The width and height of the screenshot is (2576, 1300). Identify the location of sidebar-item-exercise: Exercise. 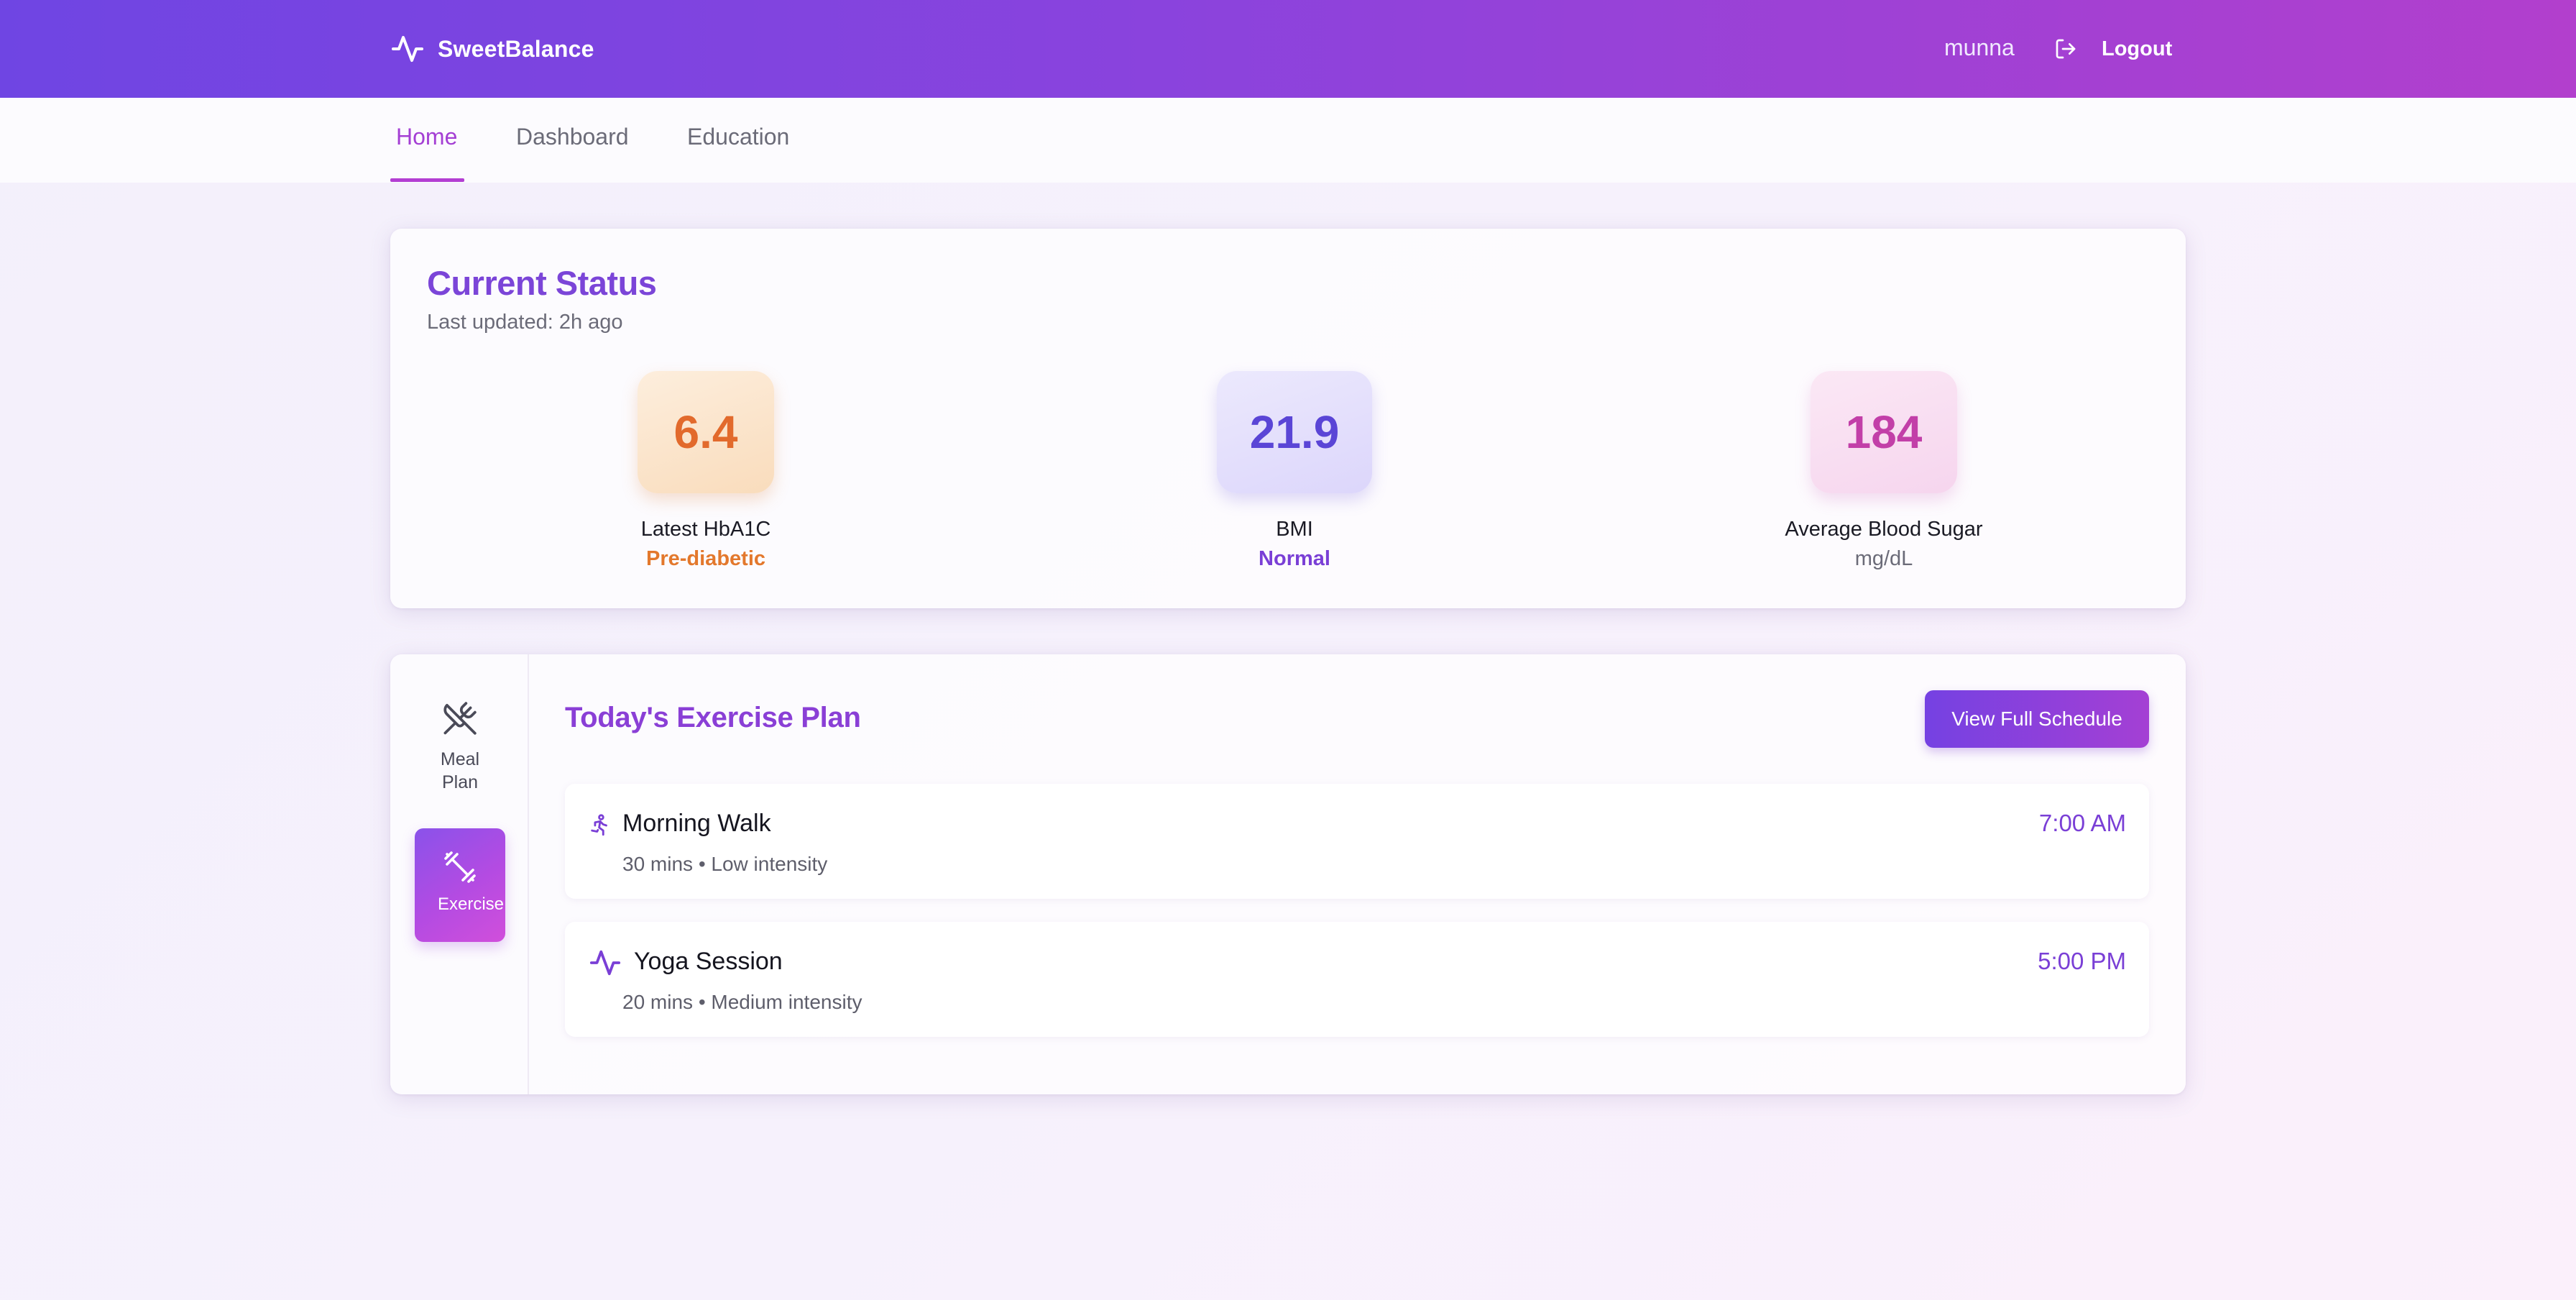
(460, 885).